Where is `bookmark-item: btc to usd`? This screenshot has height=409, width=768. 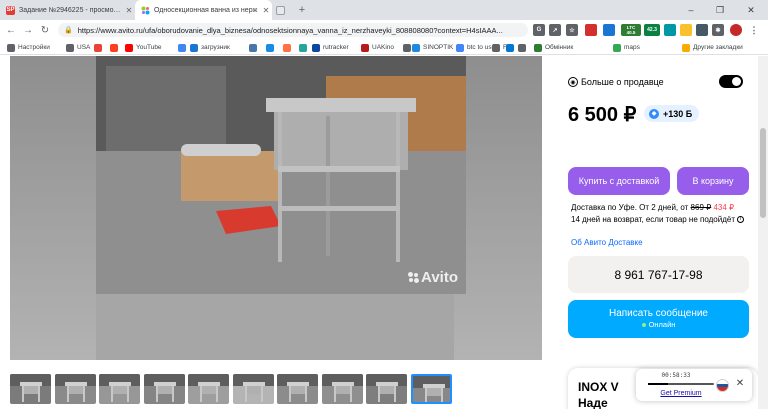 bookmark-item: btc to usd is located at coordinates (475, 47).